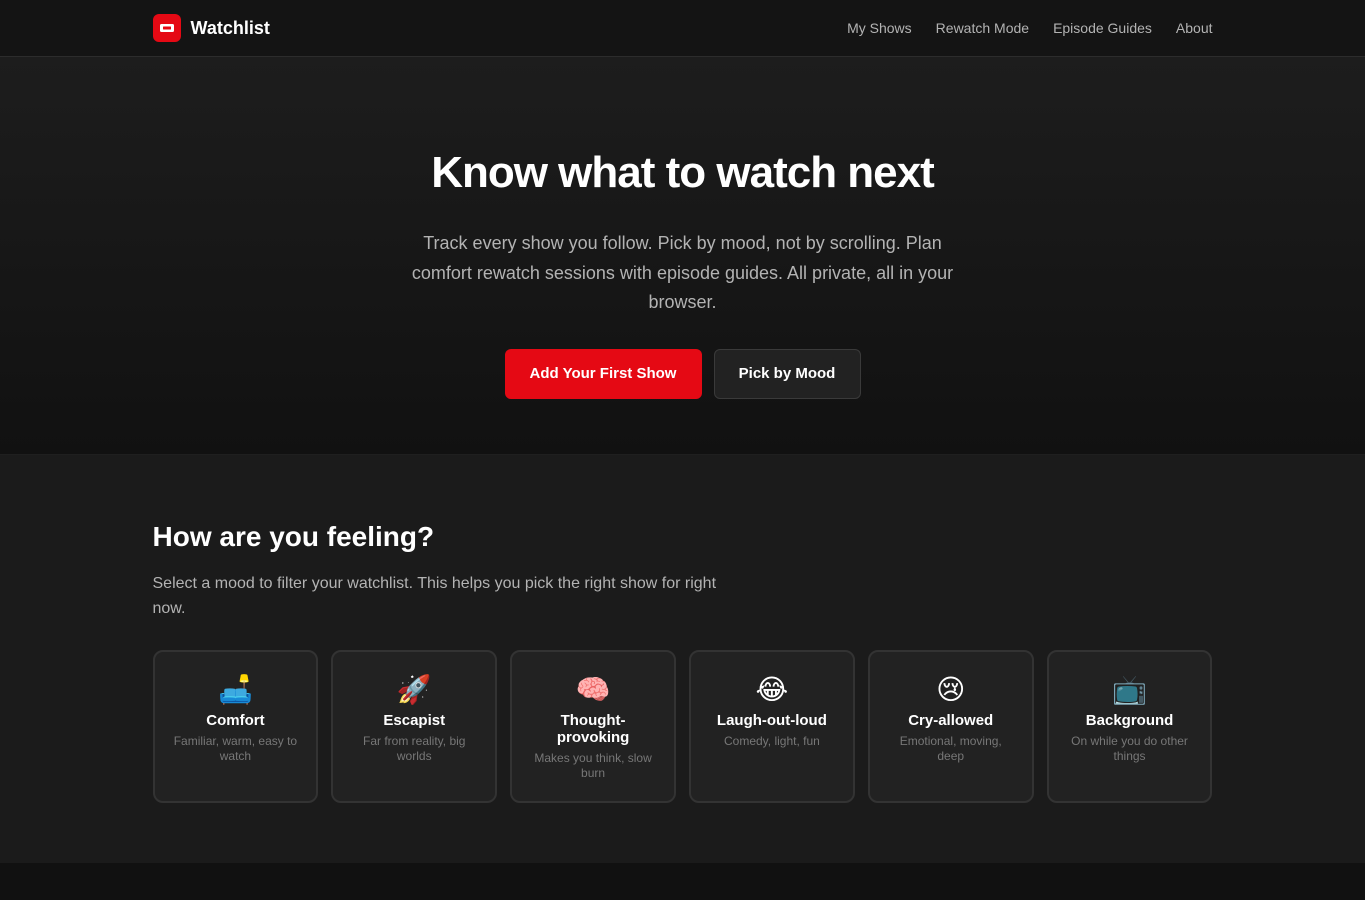 This screenshot has height=900, width=1365. I want to click on nav-link-rewatch-mode: Rewatch Mode, so click(982, 28).